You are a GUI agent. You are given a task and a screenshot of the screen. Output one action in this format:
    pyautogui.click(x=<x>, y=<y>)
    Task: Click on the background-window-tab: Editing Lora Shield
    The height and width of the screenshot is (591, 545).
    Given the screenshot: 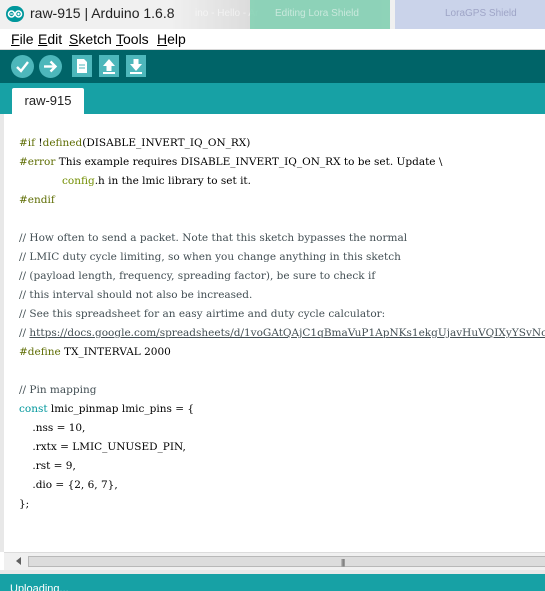 What is the action you would take?
    pyautogui.click(x=320, y=14)
    